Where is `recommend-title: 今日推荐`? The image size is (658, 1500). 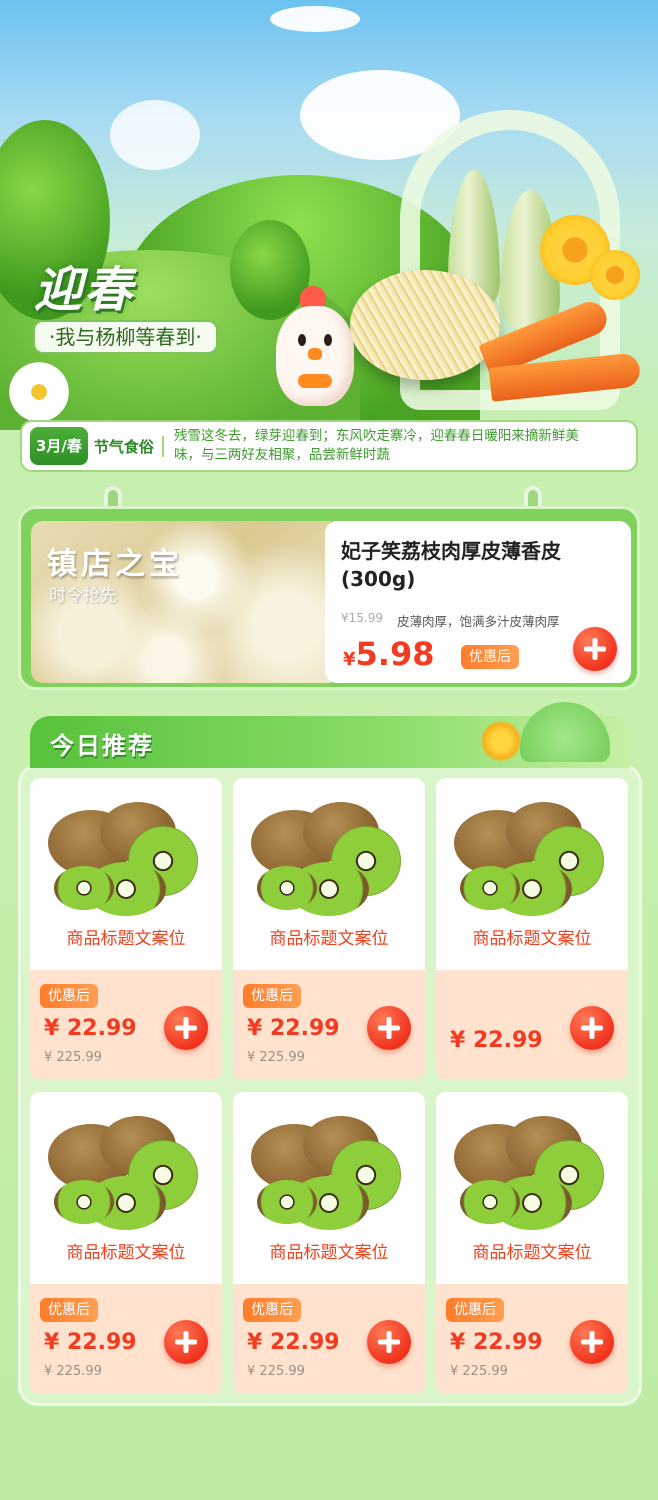
recommend-title: 今日推荐 is located at coordinates (102, 746).